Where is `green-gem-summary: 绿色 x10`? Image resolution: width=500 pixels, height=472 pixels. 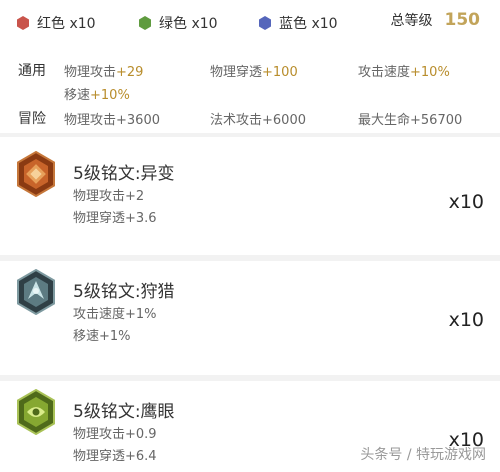 green-gem-summary: 绿色 x10 is located at coordinates (178, 23).